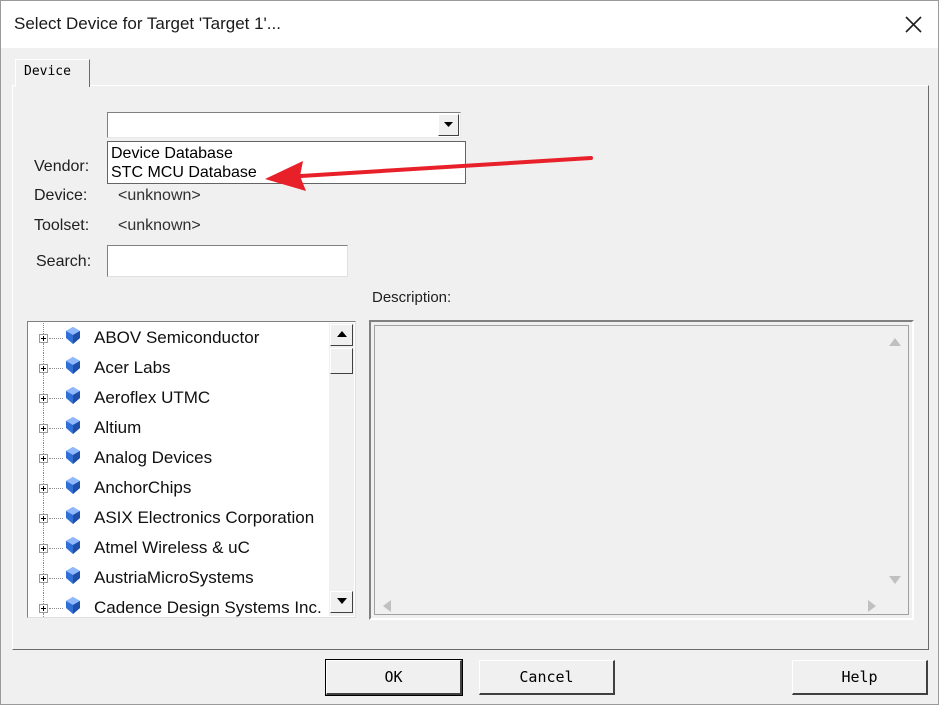 This screenshot has height=705, width=939. Describe the element at coordinates (174, 577) in the screenshot. I see `tree-item-label: AustriaMicroSystems` at that location.